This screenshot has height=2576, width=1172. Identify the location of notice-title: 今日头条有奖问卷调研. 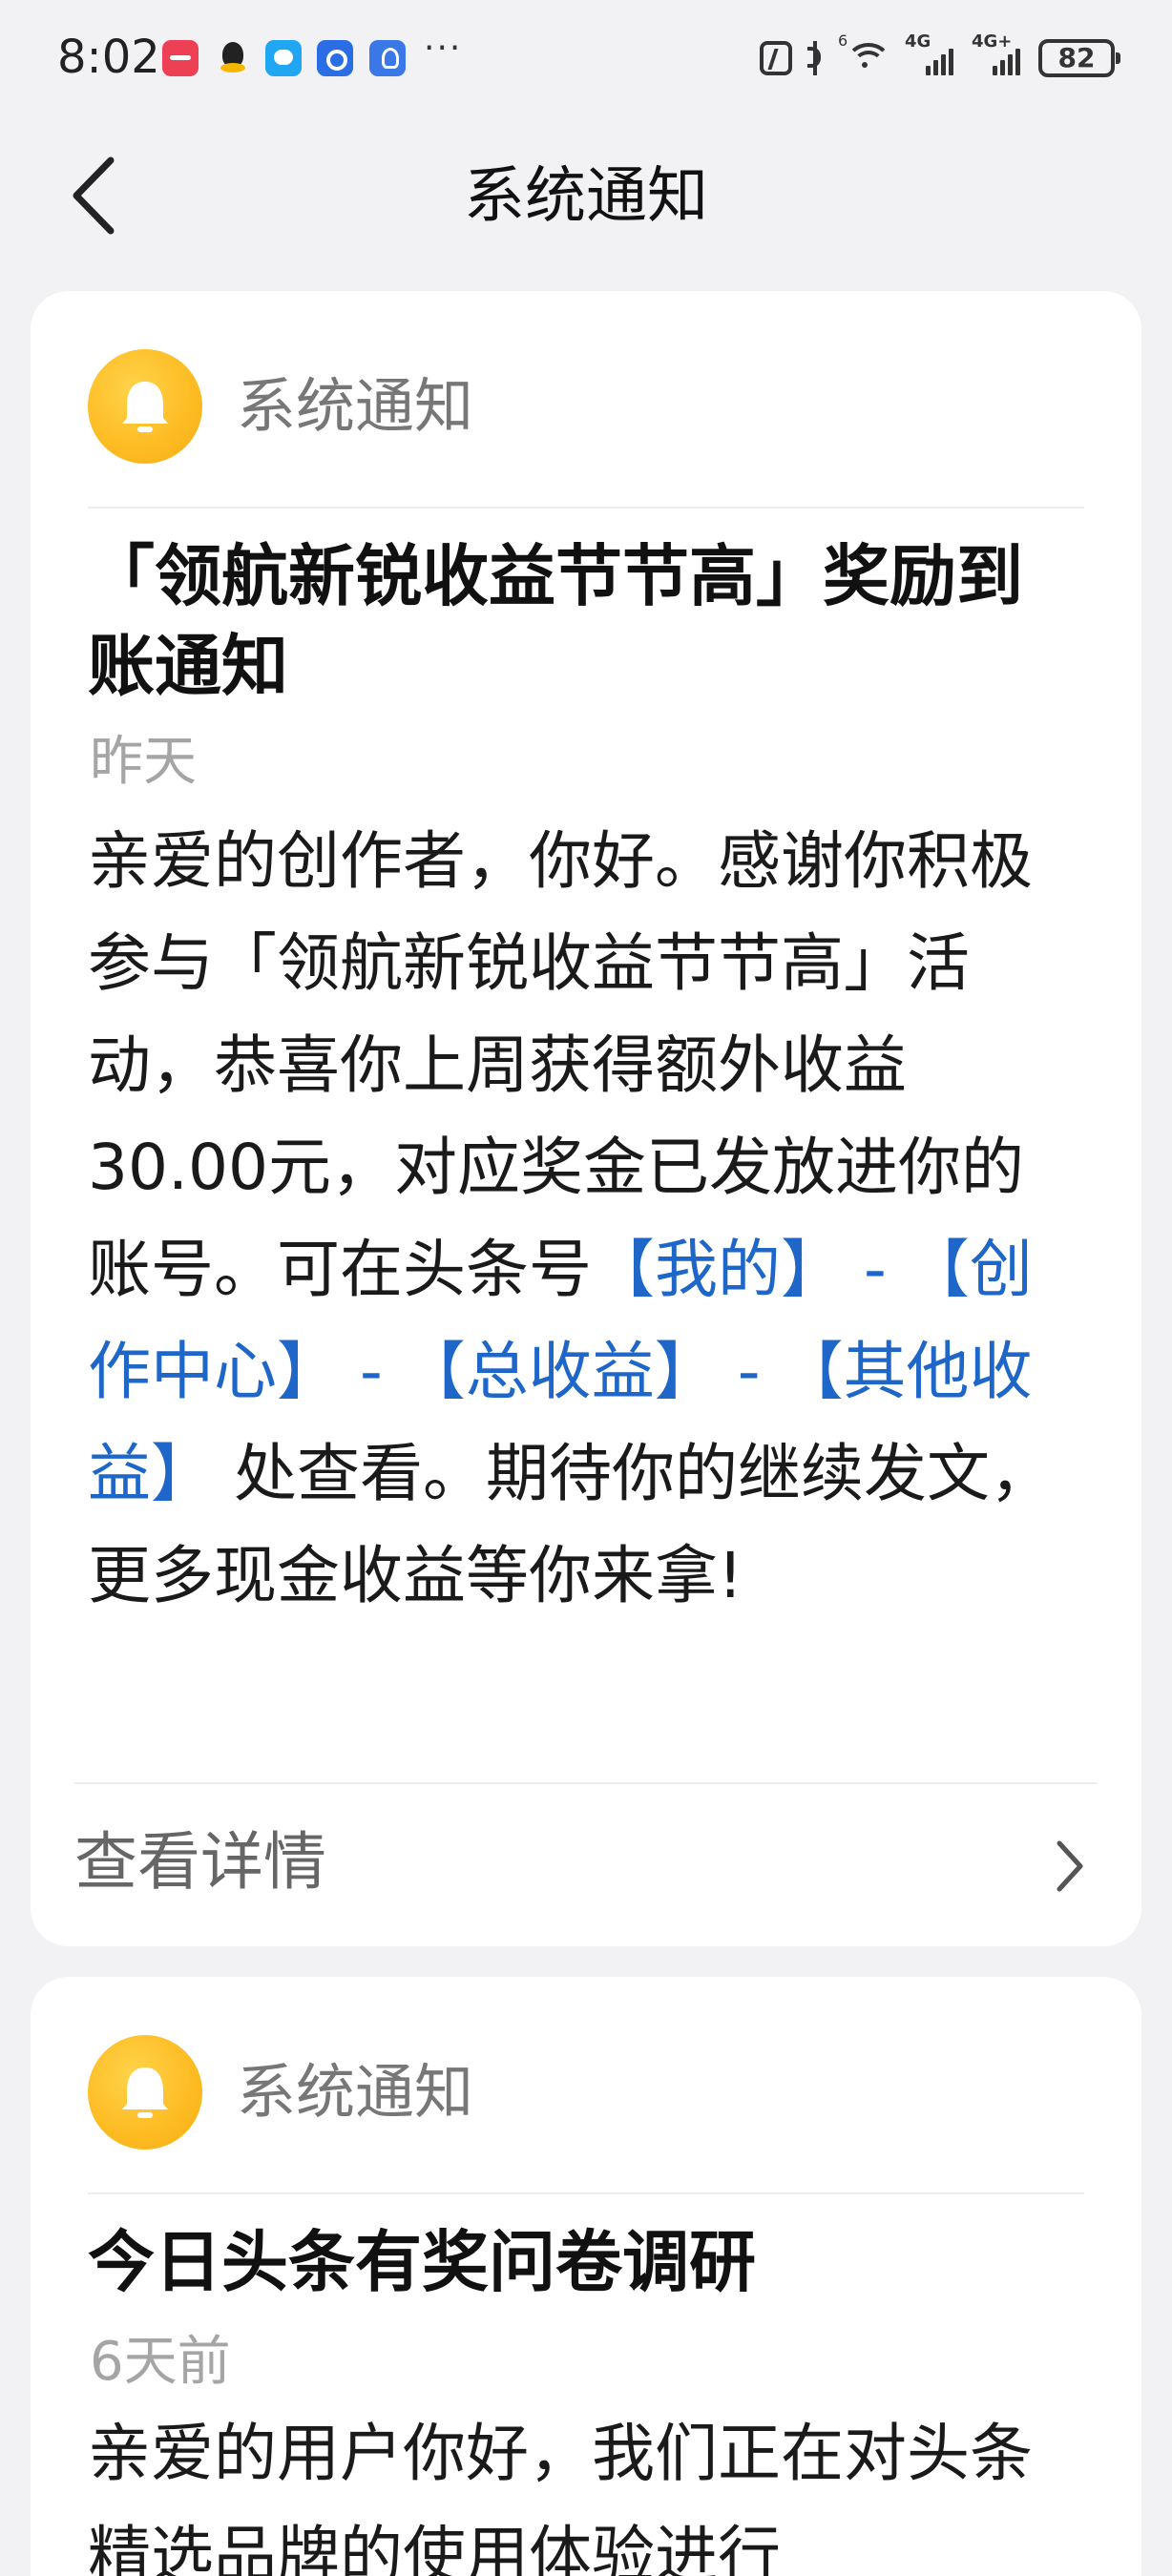
(422, 2262).